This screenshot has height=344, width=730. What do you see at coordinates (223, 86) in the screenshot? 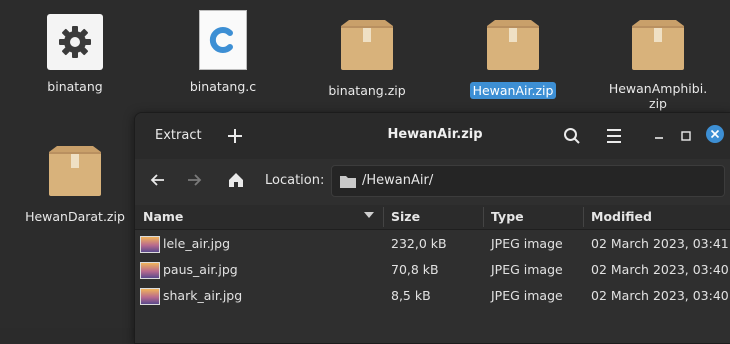
I see `desktop-item-label: binatang.c` at bounding box center [223, 86].